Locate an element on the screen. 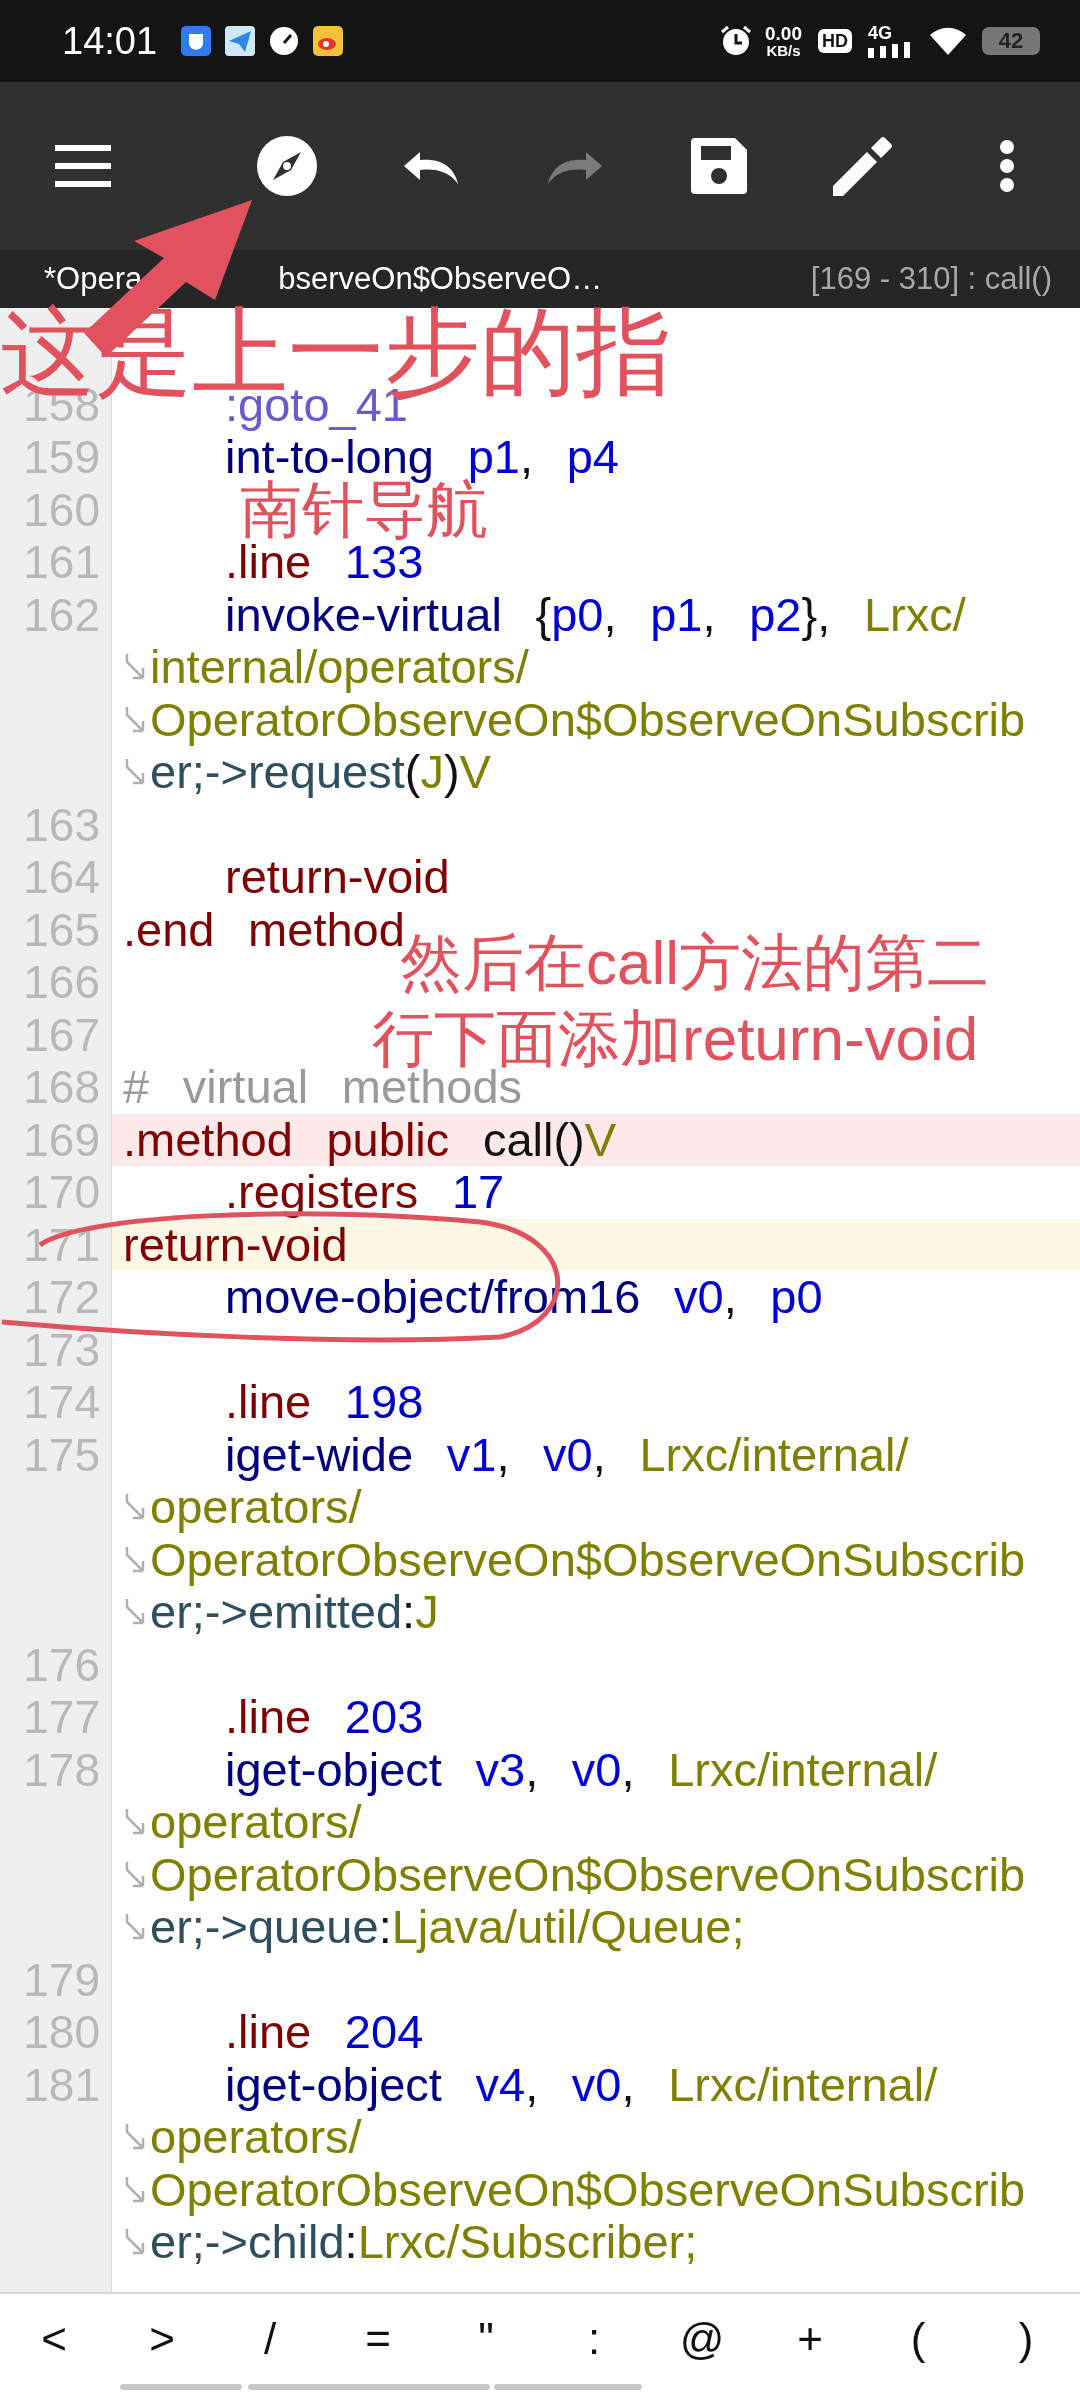 The image size is (1080, 2400). pencil-icon is located at coordinates (863, 166).